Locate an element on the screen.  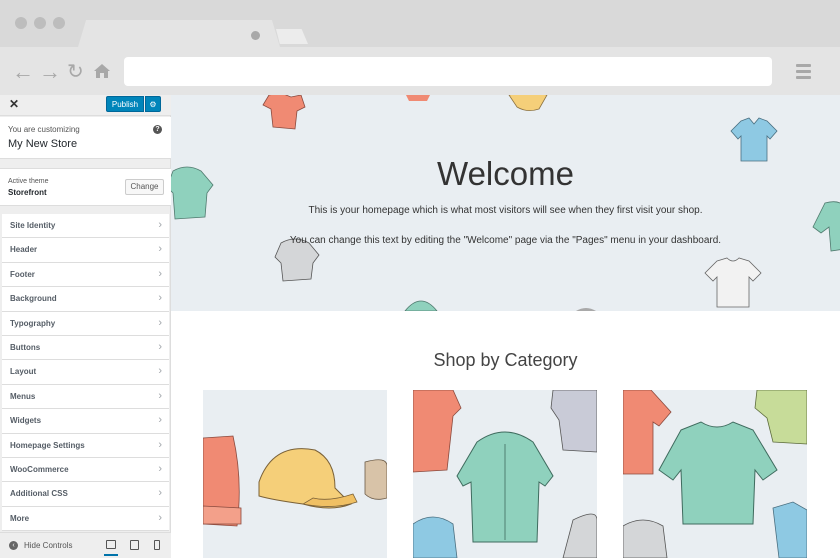
accessories-category-image is located at coordinates (295, 481).